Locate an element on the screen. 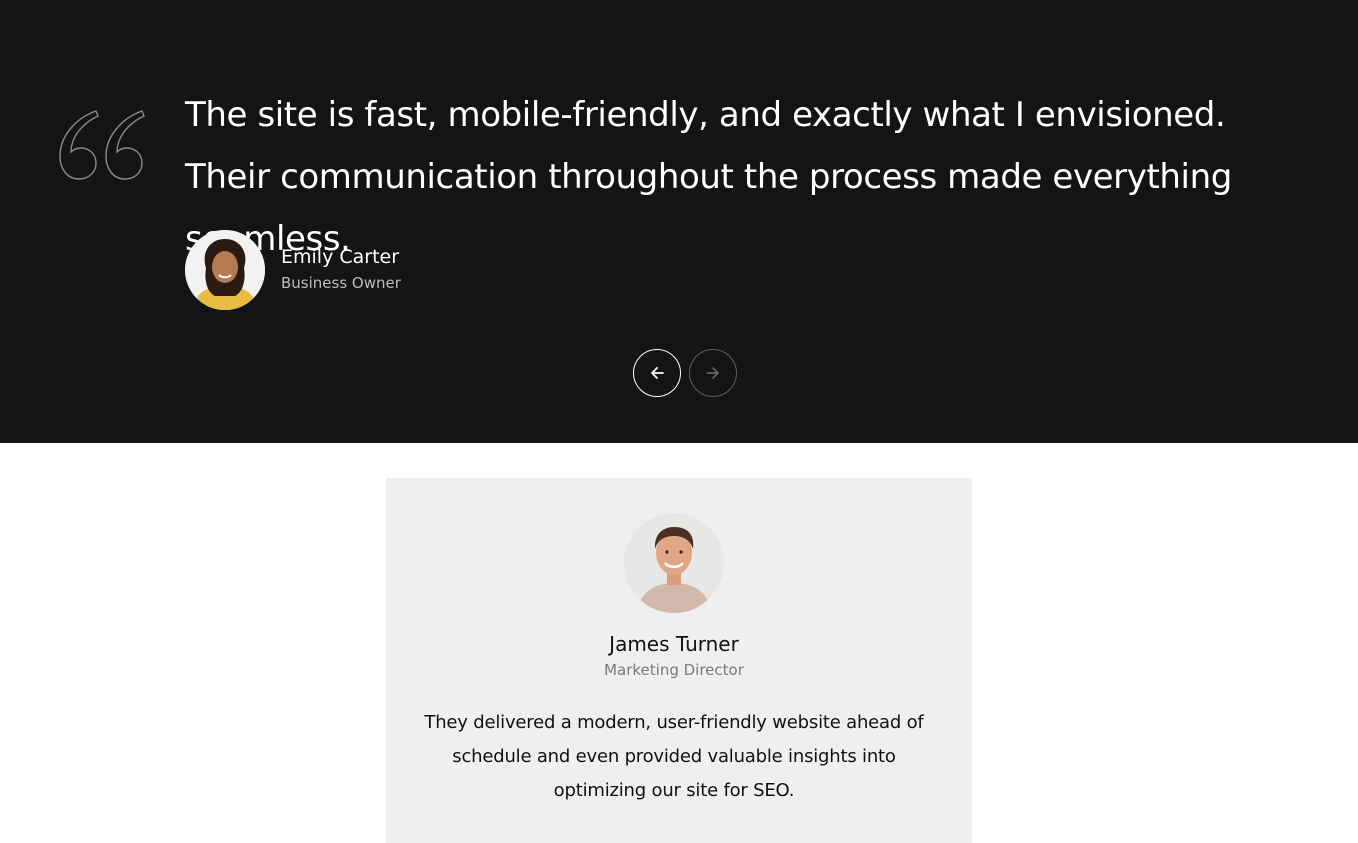  quote-icon is located at coordinates (102, 145).